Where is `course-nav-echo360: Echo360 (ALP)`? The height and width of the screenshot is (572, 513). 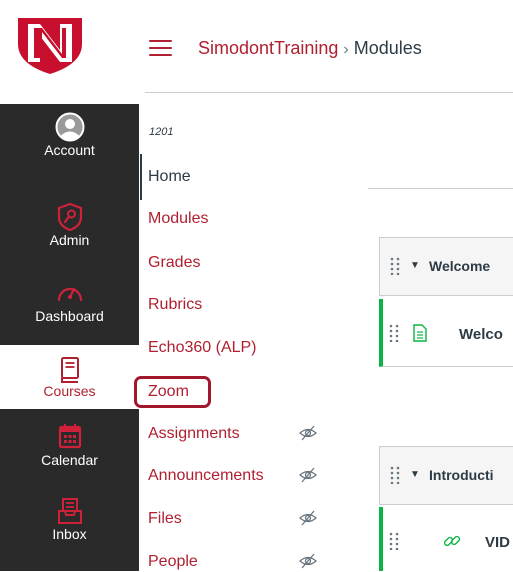 course-nav-echo360: Echo360 (ALP) is located at coordinates (202, 348).